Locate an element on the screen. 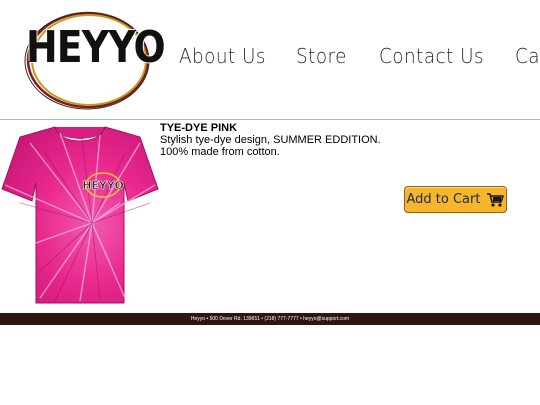 The width and height of the screenshot is (540, 405). heyyo-logo: HEYYO is located at coordinates (94, 60).